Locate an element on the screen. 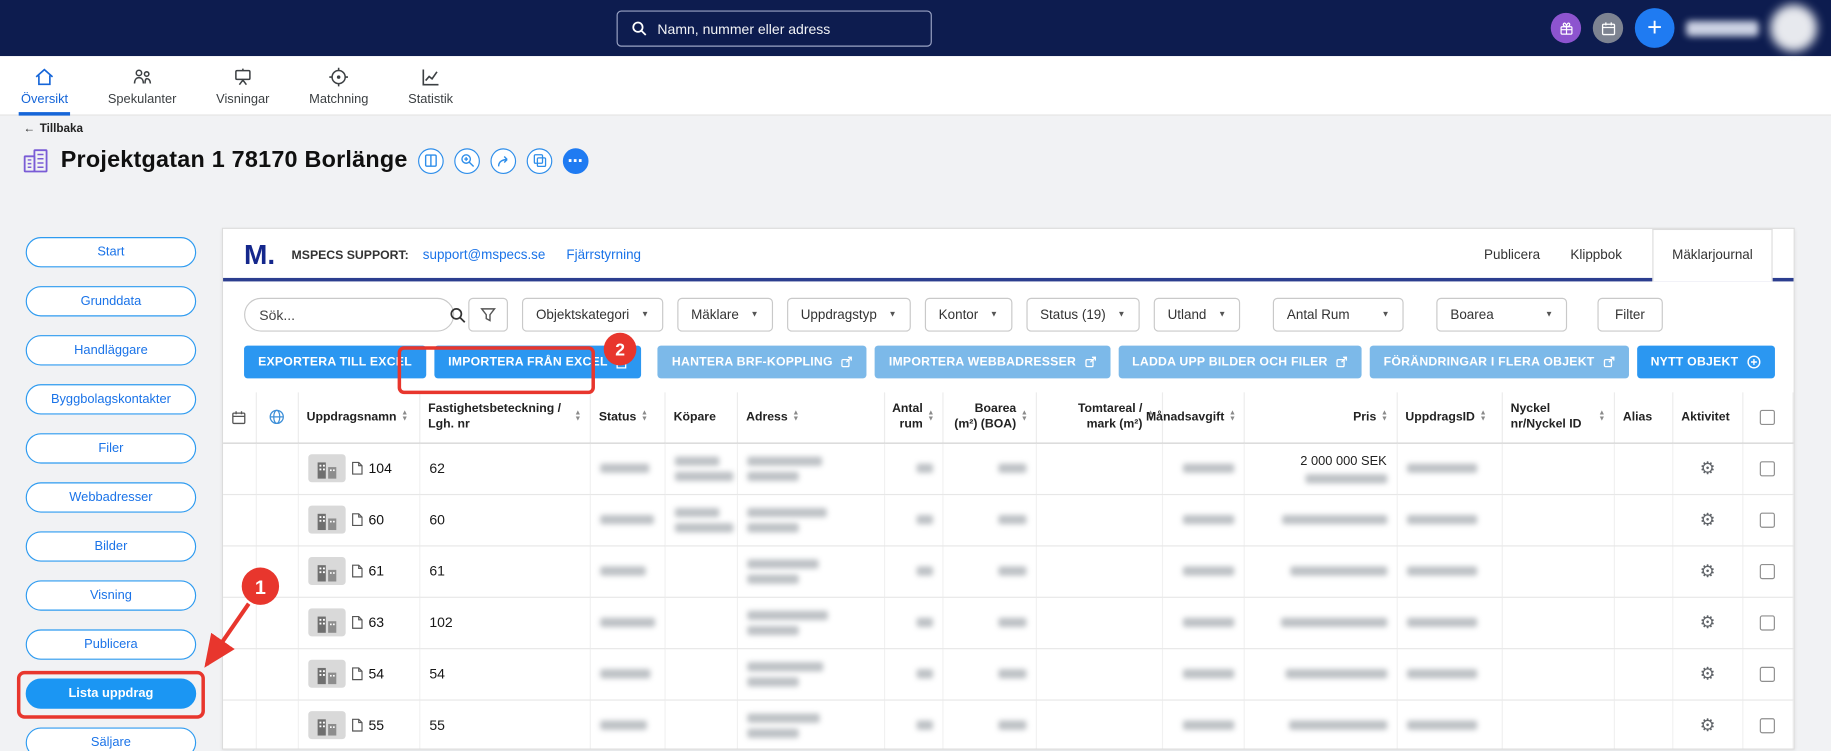 This screenshot has width=1831, height=751. global-search-input is located at coordinates (787, 28).